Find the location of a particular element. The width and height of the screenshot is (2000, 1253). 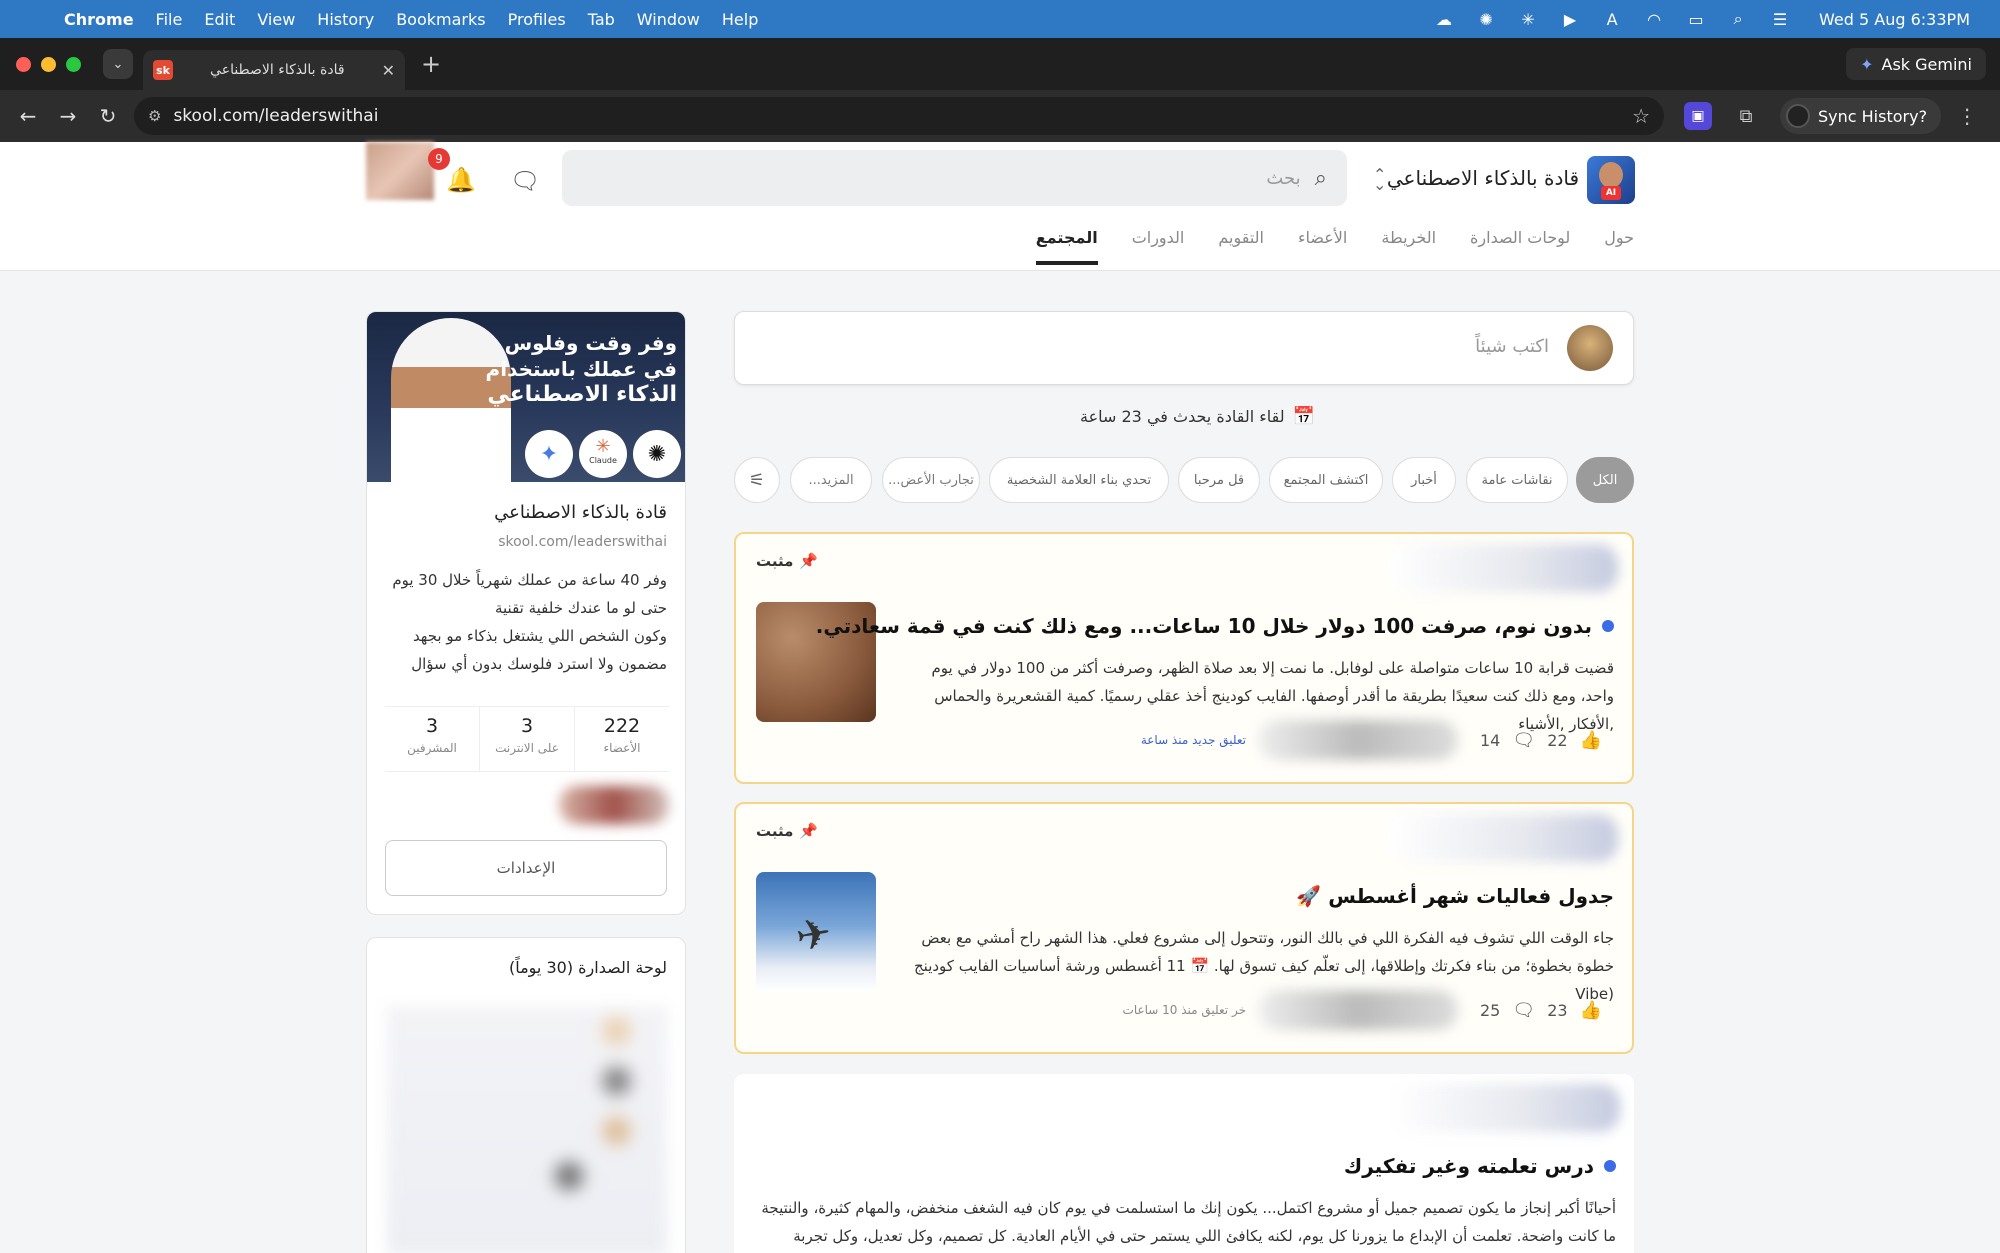

stat-admins: 3 المشرفين is located at coordinates (432, 739).